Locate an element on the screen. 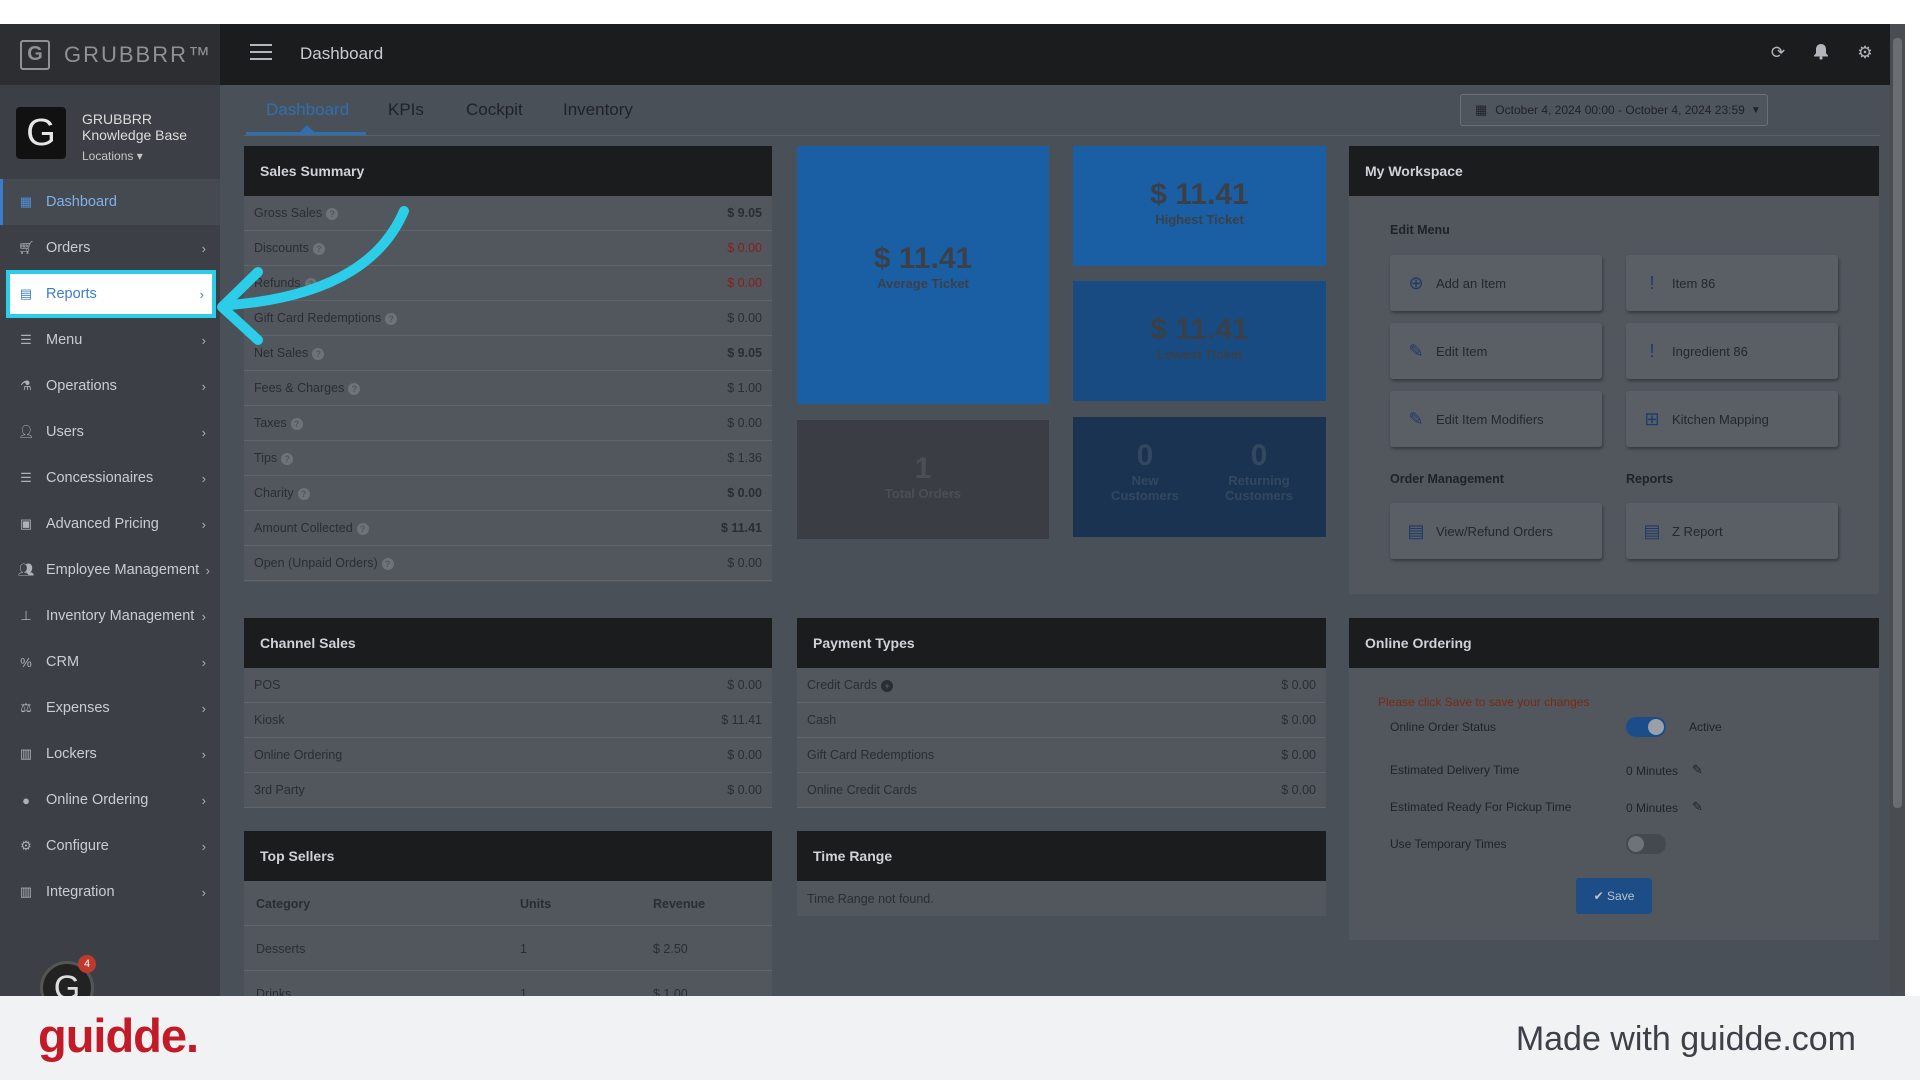 Image resolution: width=1920 pixels, height=1080 pixels. made-with-text: Made with guidde.com is located at coordinates (1686, 1039).